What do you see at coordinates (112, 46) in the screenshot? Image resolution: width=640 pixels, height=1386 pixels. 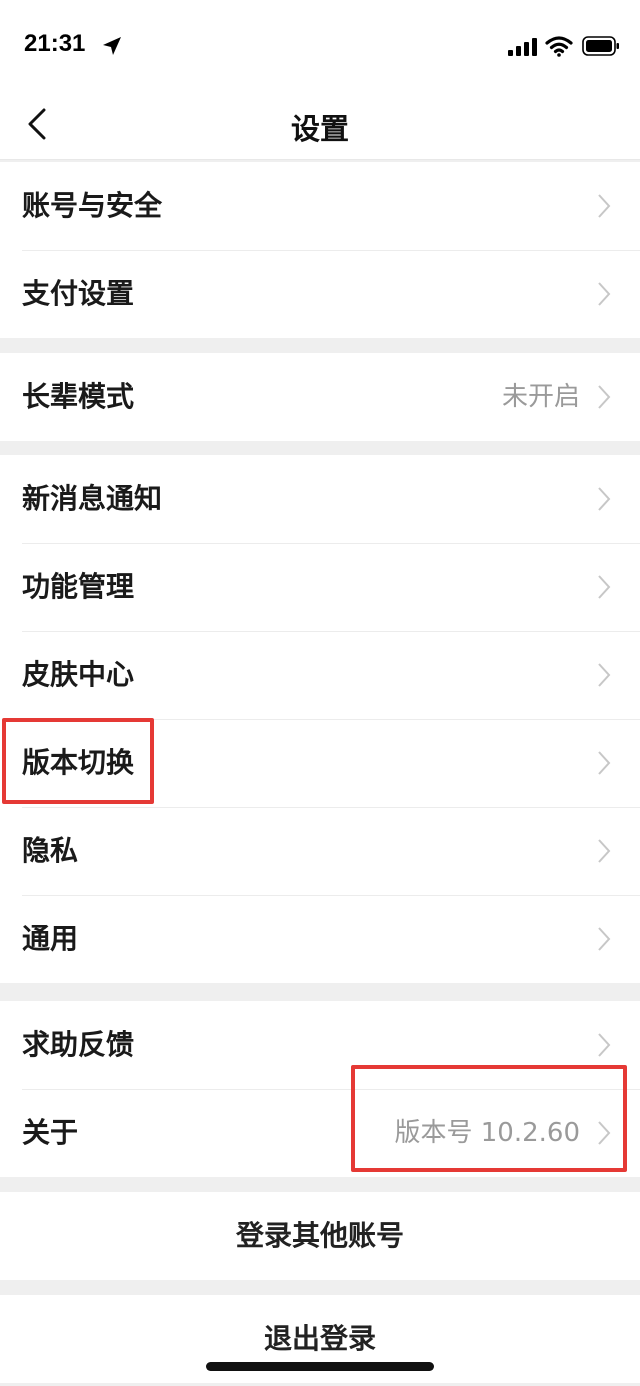 I see `location-arrow-icon` at bounding box center [112, 46].